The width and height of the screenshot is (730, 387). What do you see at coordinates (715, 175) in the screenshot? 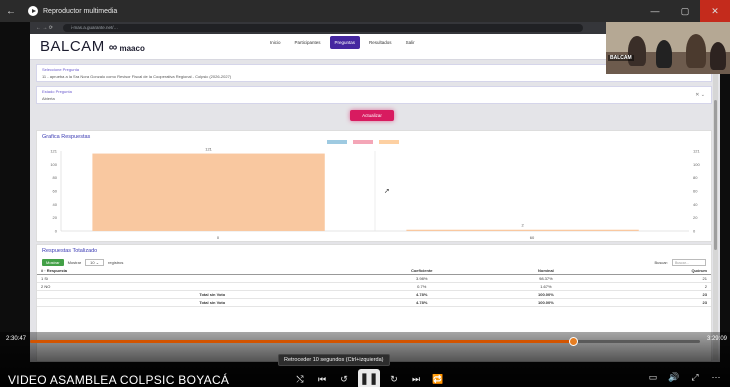
I see `scrollbar-thumb` at bounding box center [715, 175].